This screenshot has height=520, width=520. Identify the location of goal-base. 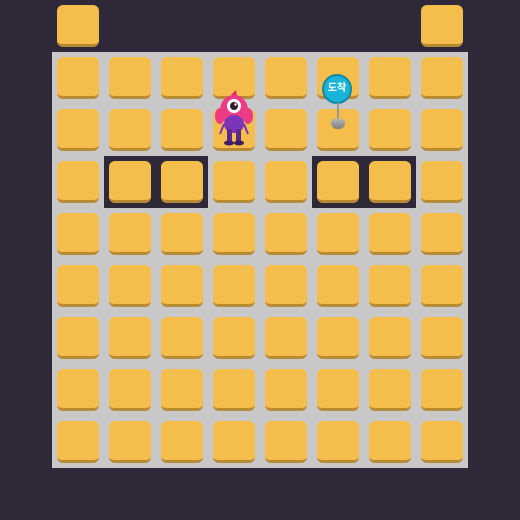
(338, 124).